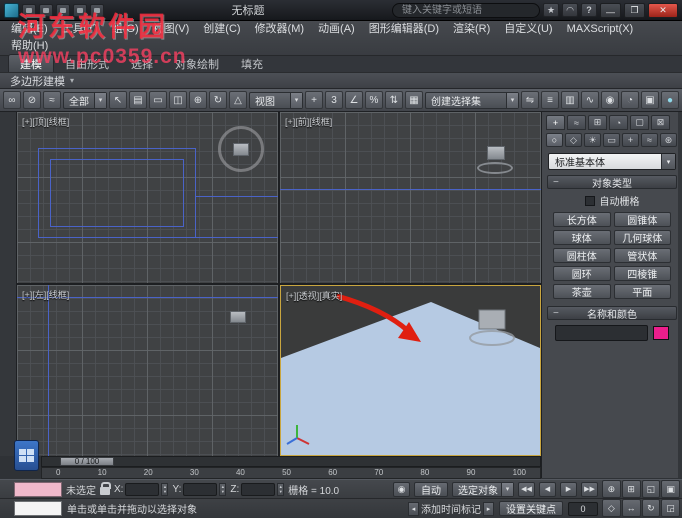 This screenshot has width=682, height=518. What do you see at coordinates (576, 122) in the screenshot?
I see `modify-tab` at bounding box center [576, 122].